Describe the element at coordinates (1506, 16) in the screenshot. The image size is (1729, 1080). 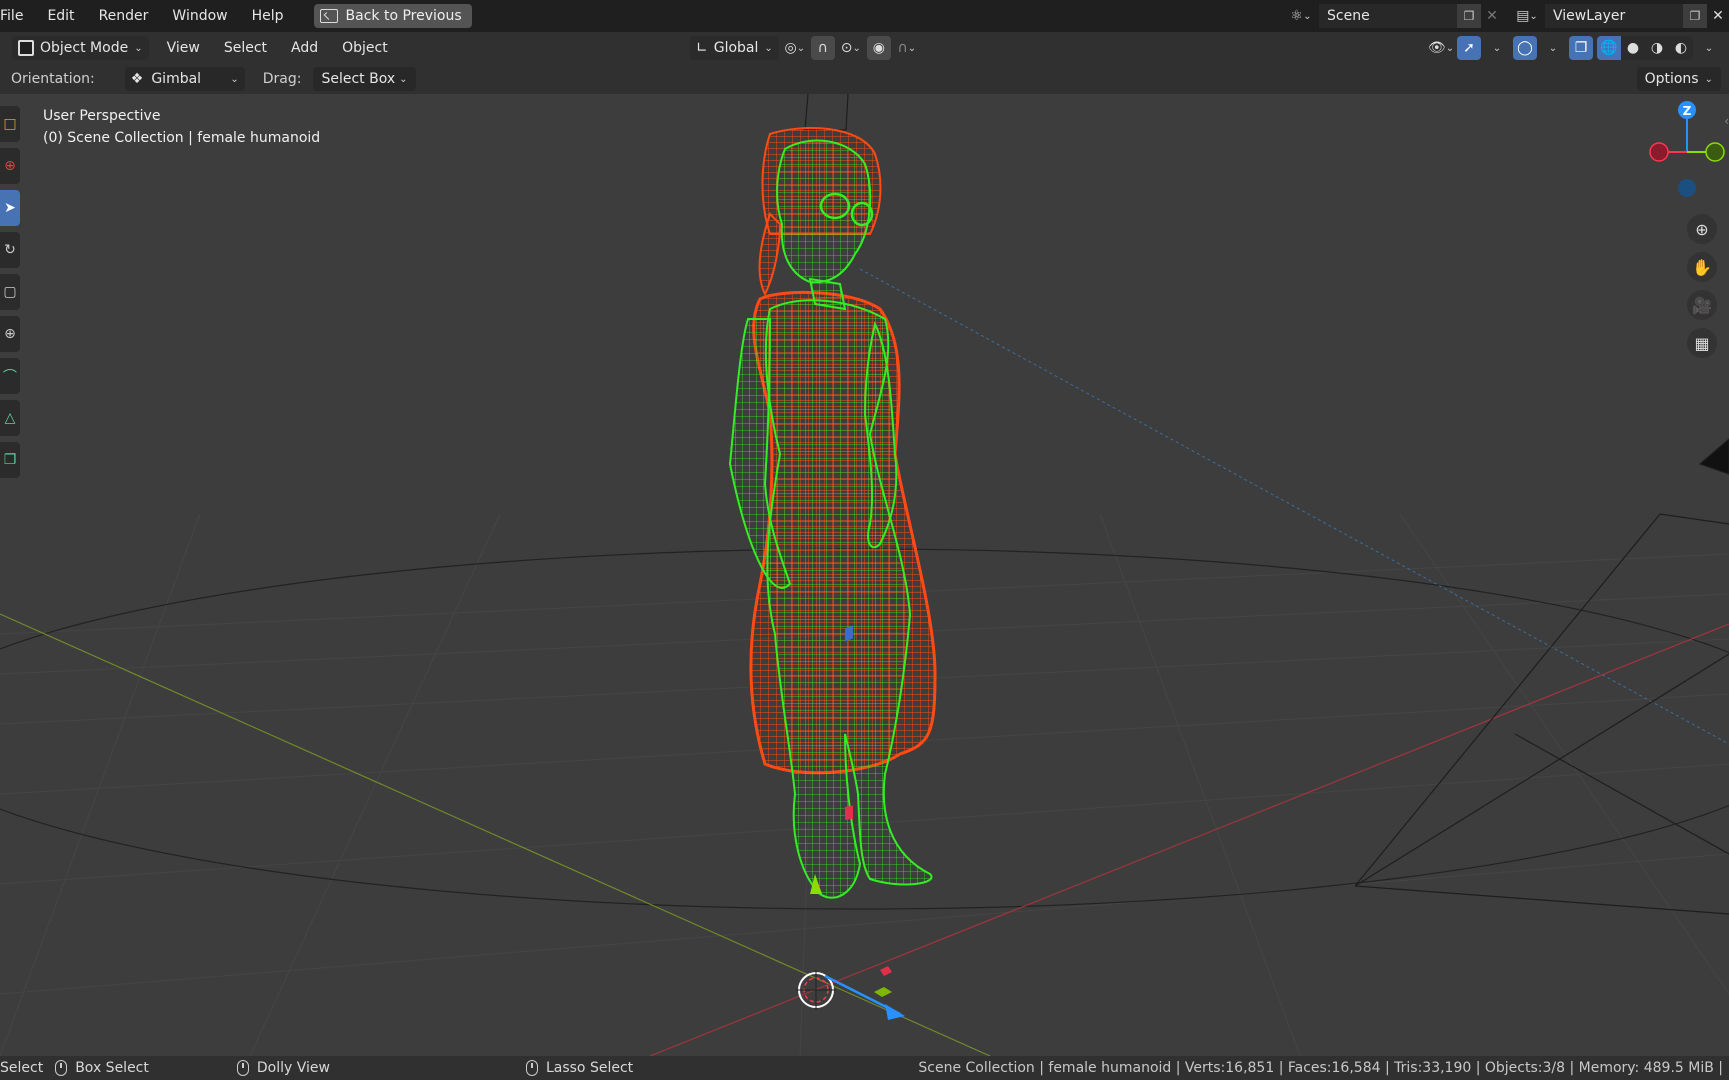
I see `topbar-right: ⚛ ⌄ Scene ❐ ✕ ▤ ⌄ ViewLayer ❐ ✕` at that location.